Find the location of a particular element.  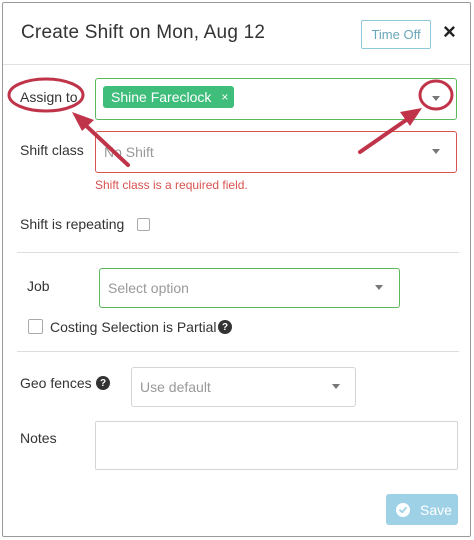

assign-to-label: Assign to is located at coordinates (49, 97).